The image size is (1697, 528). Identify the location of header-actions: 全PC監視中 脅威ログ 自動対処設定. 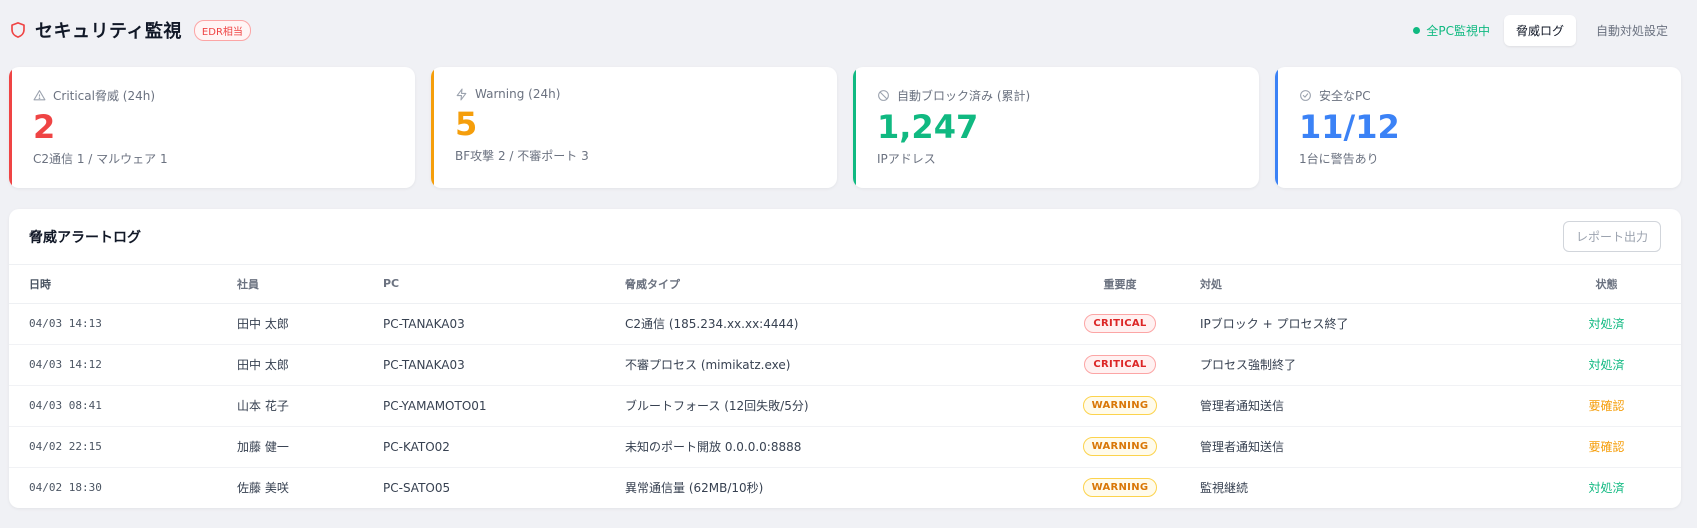
(1546, 30).